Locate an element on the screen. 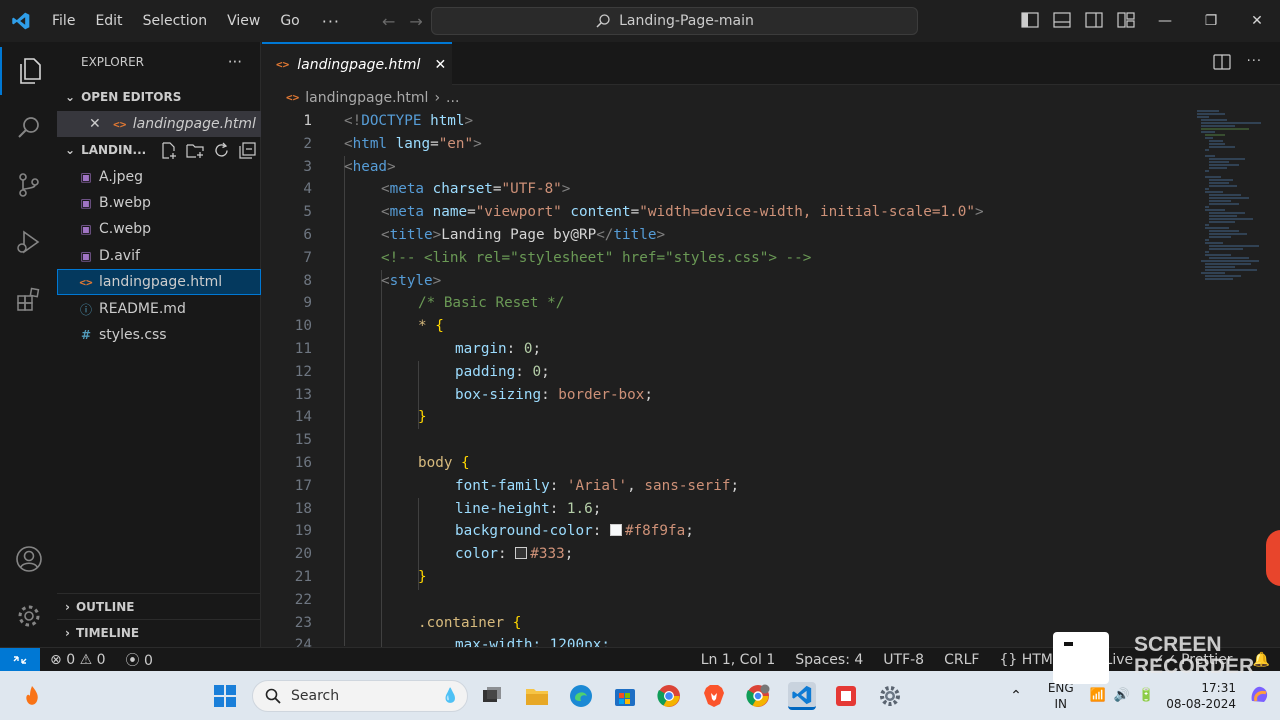 Image resolution: width=1280 pixels, height=720 pixels. file-item: ▣ B.webp is located at coordinates (159, 203).